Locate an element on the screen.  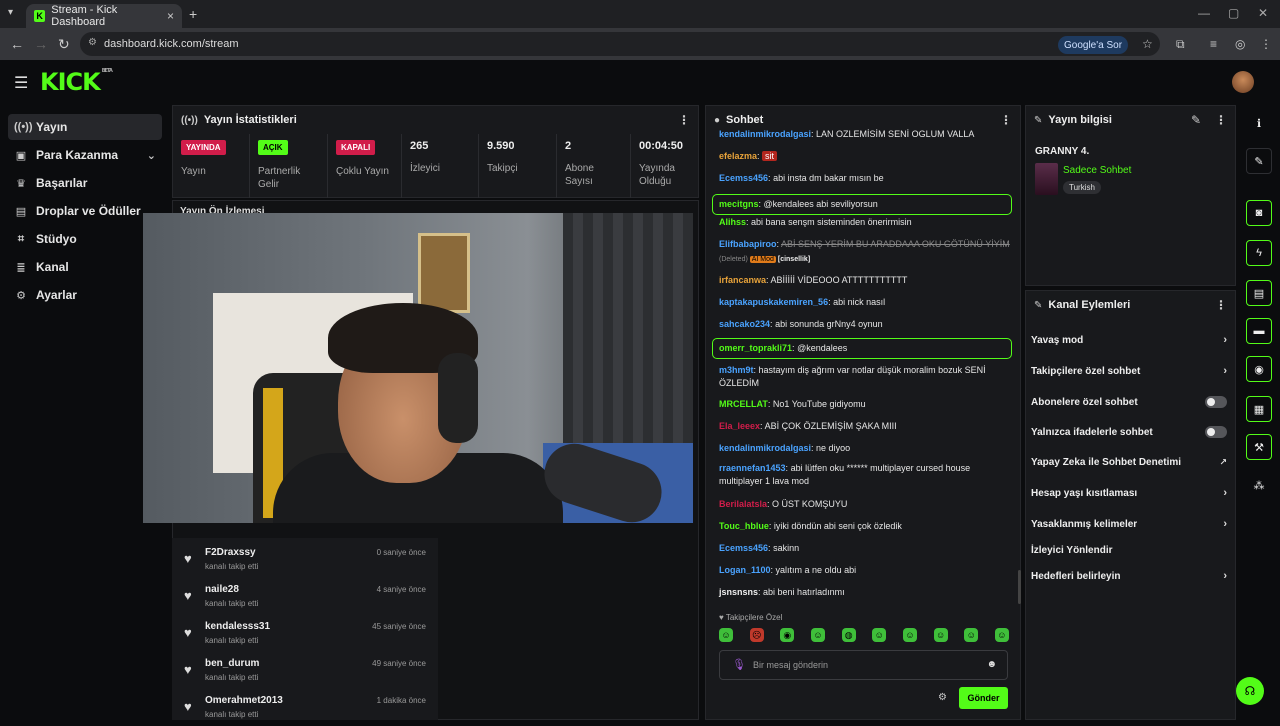
support-icon: ☊ is located at coordinates (1250, 691).